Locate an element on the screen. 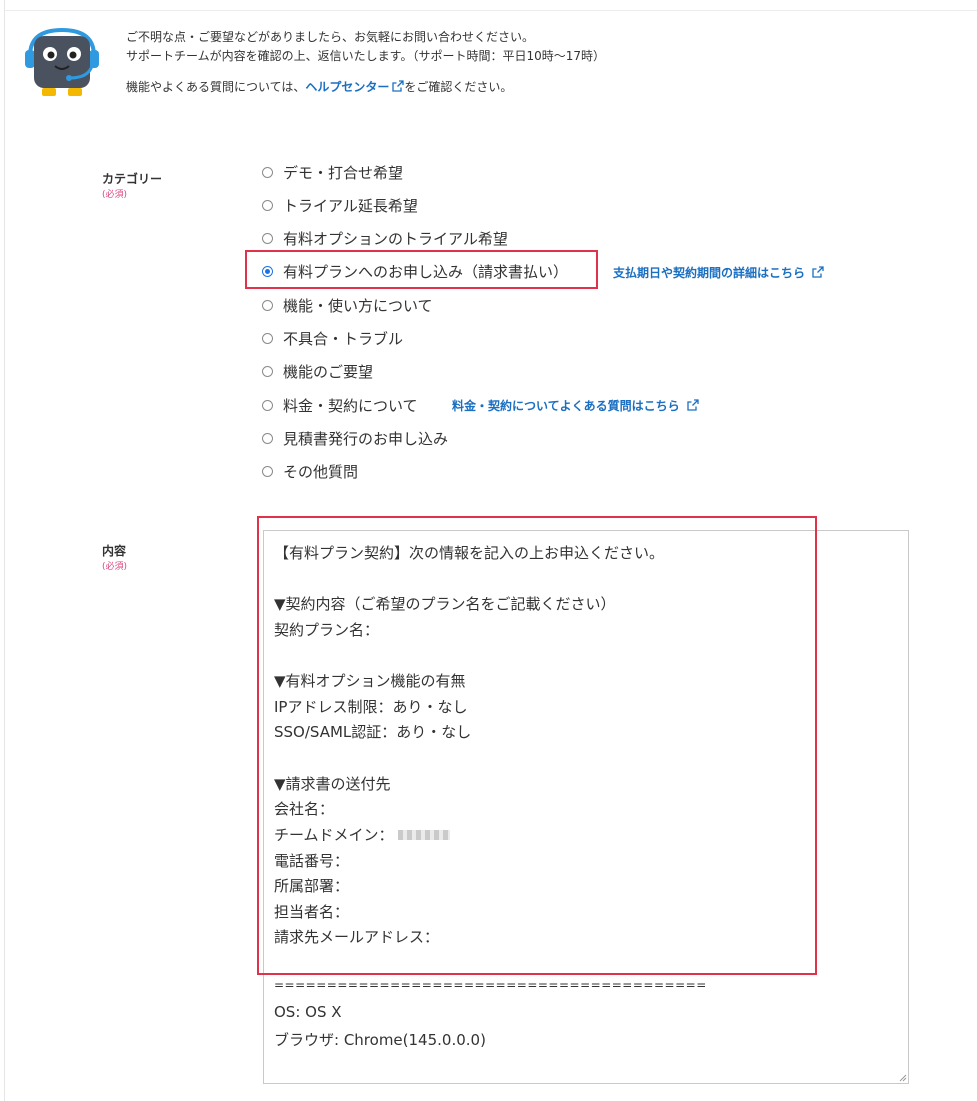  help-center-link: ヘルプセンター is located at coordinates (347, 87).